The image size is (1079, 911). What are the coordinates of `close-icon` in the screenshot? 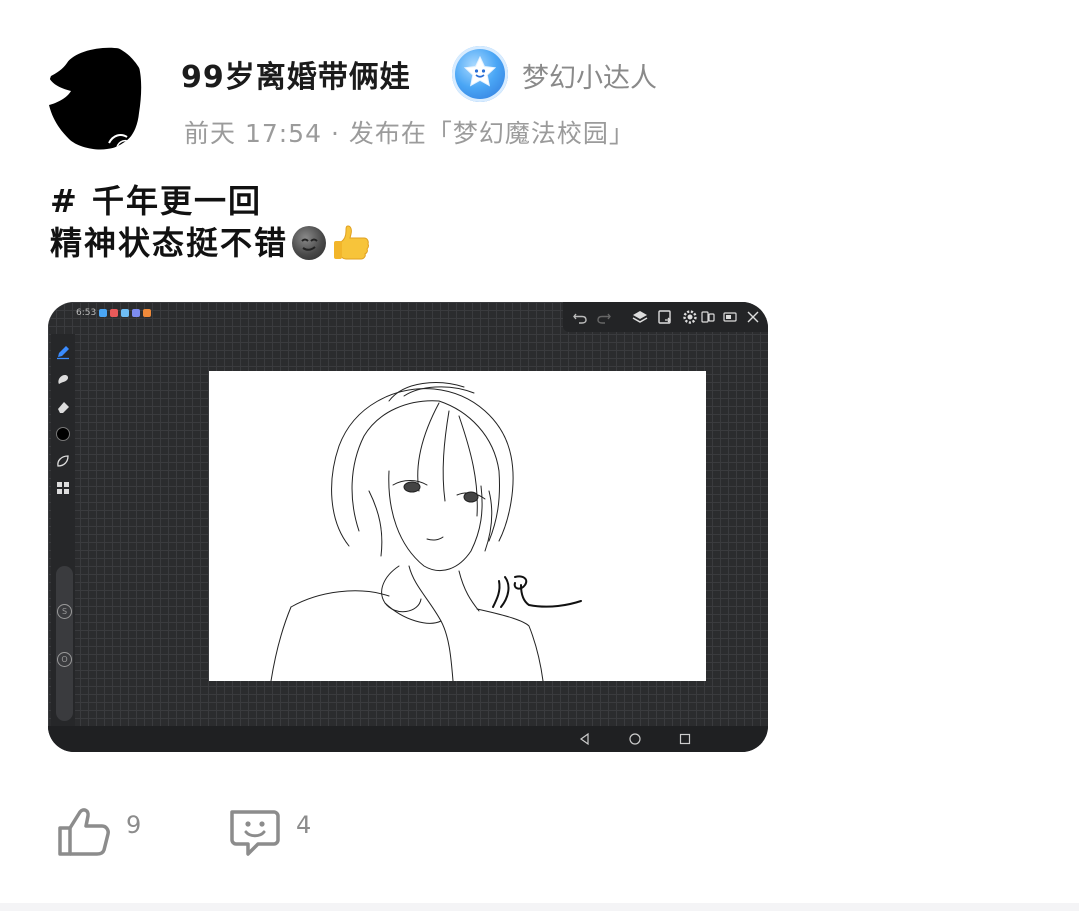 It's located at (753, 317).